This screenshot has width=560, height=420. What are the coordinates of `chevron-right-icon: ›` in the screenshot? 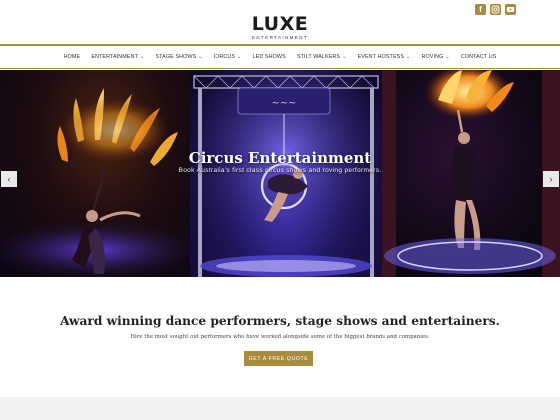 It's located at (551, 179).